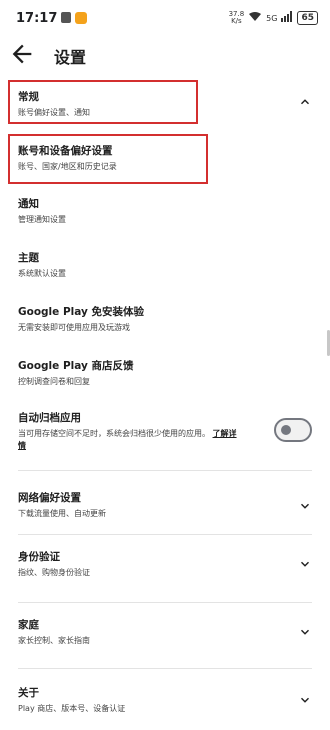 This screenshot has width=330, height=730. I want to click on network-type: 5G, so click(272, 18).